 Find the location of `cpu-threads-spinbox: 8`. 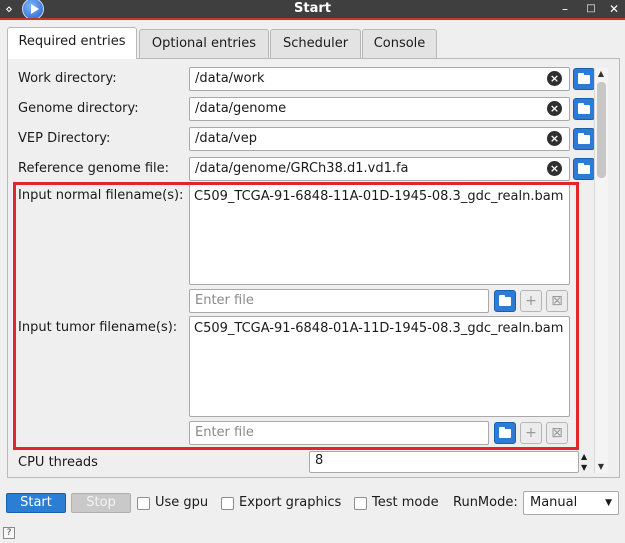

cpu-threads-spinbox: 8 is located at coordinates (444, 462).